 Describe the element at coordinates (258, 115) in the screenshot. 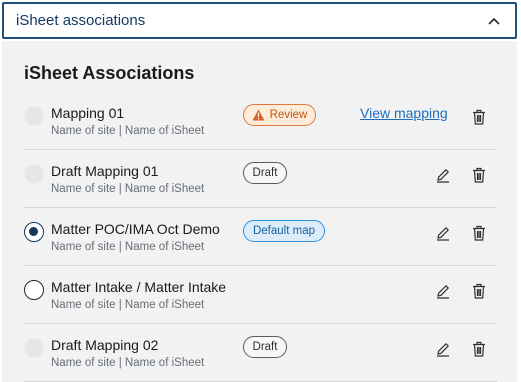

I see `warning-icon` at that location.